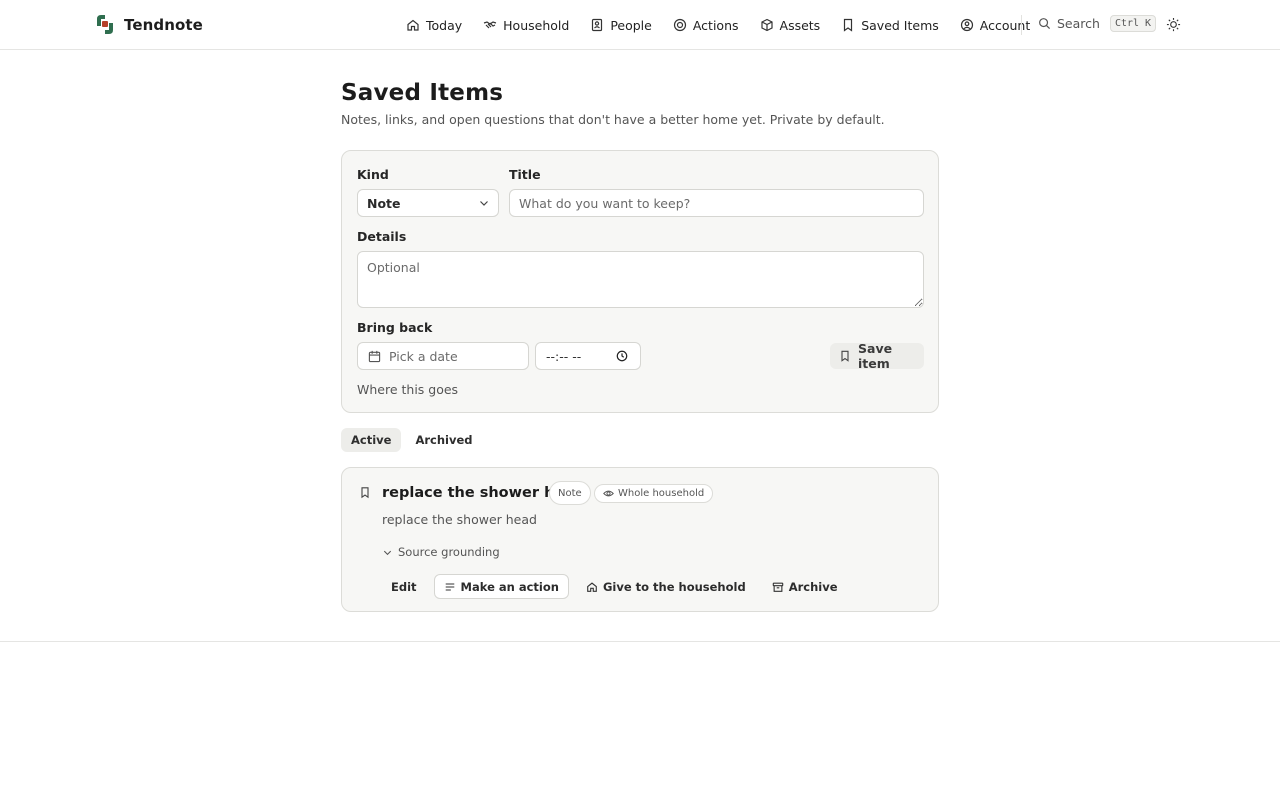 The image size is (1280, 800). Describe the element at coordinates (525, 174) in the screenshot. I see `title-label: Title` at that location.